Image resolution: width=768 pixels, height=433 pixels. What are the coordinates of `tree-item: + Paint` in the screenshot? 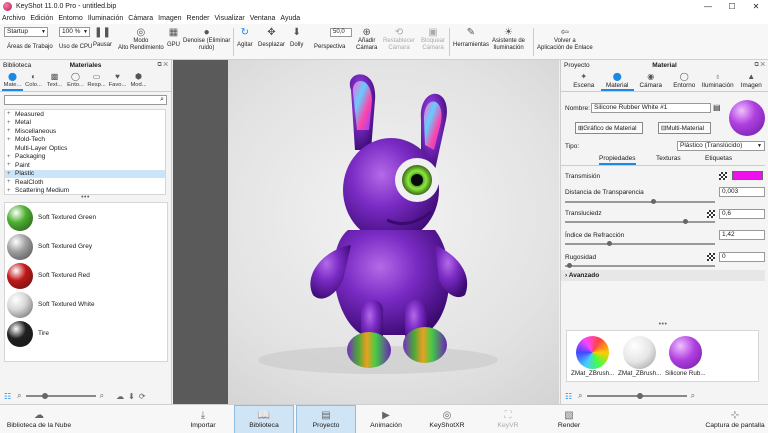 It's located at (85, 165).